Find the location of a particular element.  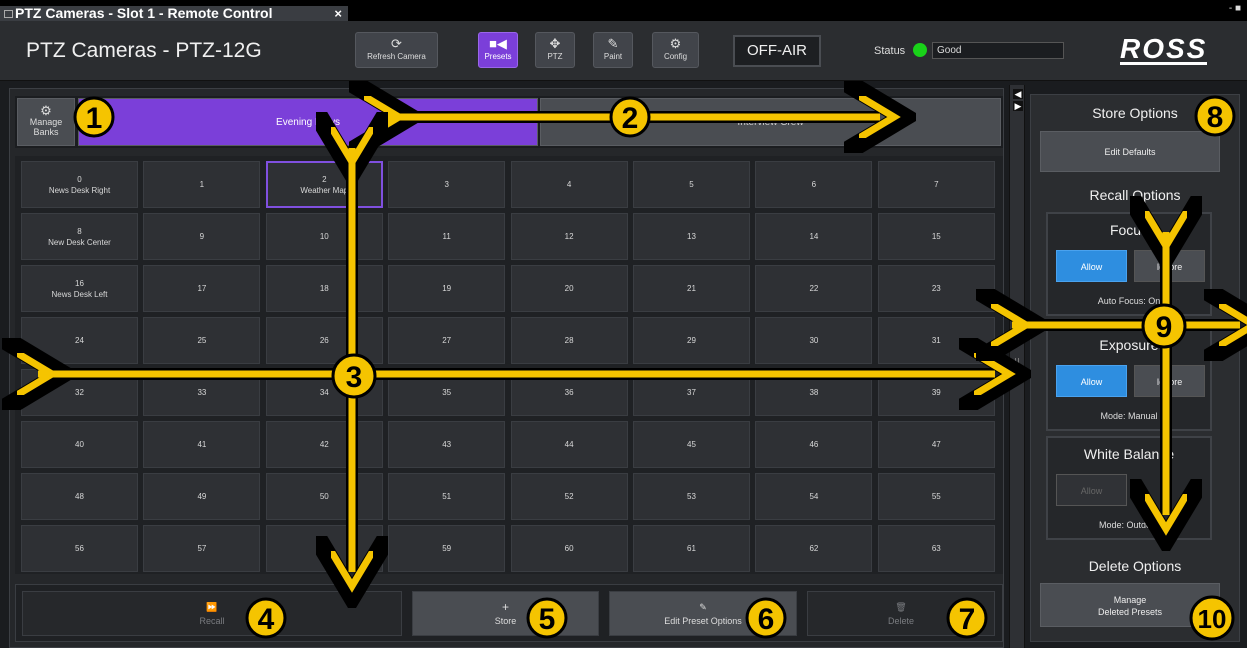

callout-1-label: 1 is located at coordinates (94, 118).